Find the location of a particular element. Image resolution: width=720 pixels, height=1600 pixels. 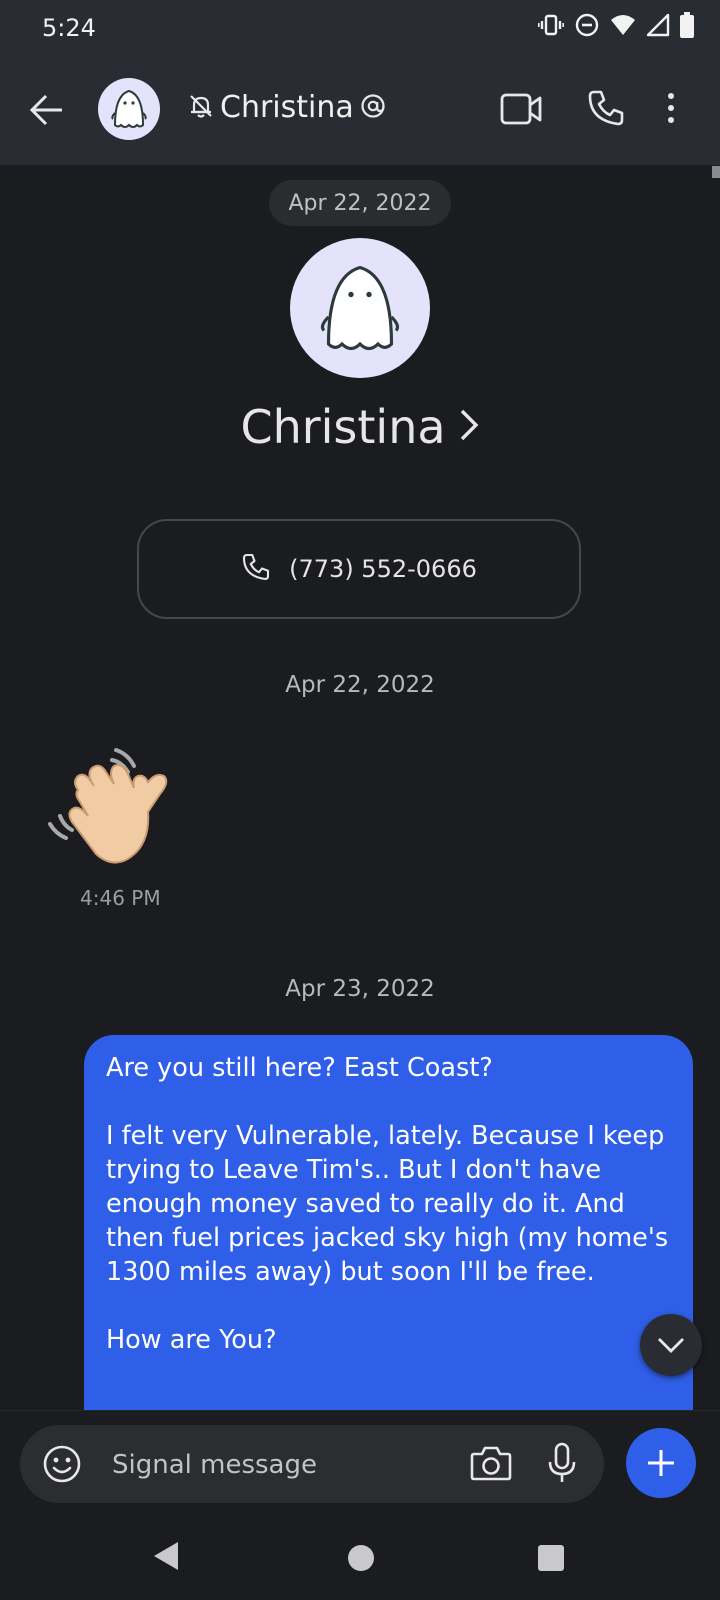

battery-icon is located at coordinates (687, 25).